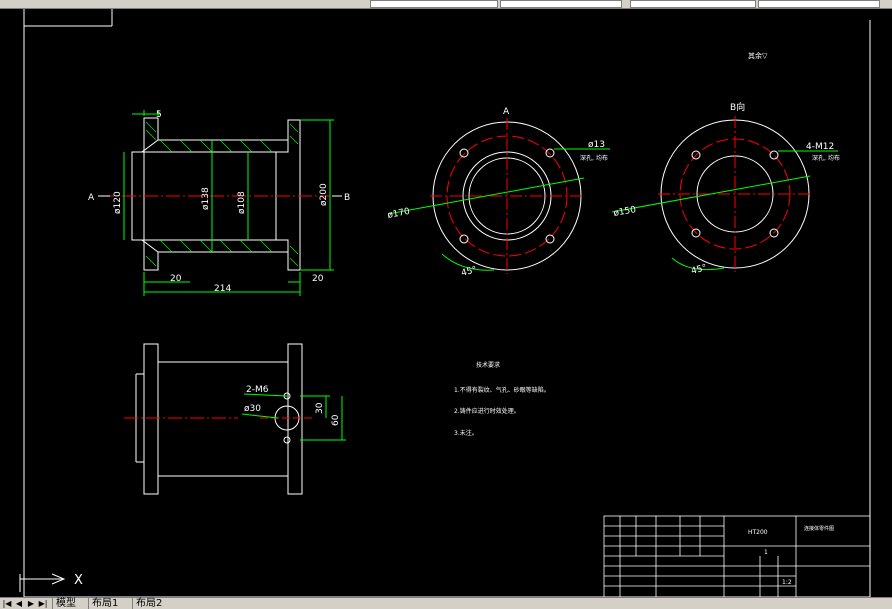 This screenshot has height=609, width=892. I want to click on view-b-thread-note: 深孔, 均布, so click(826, 158).